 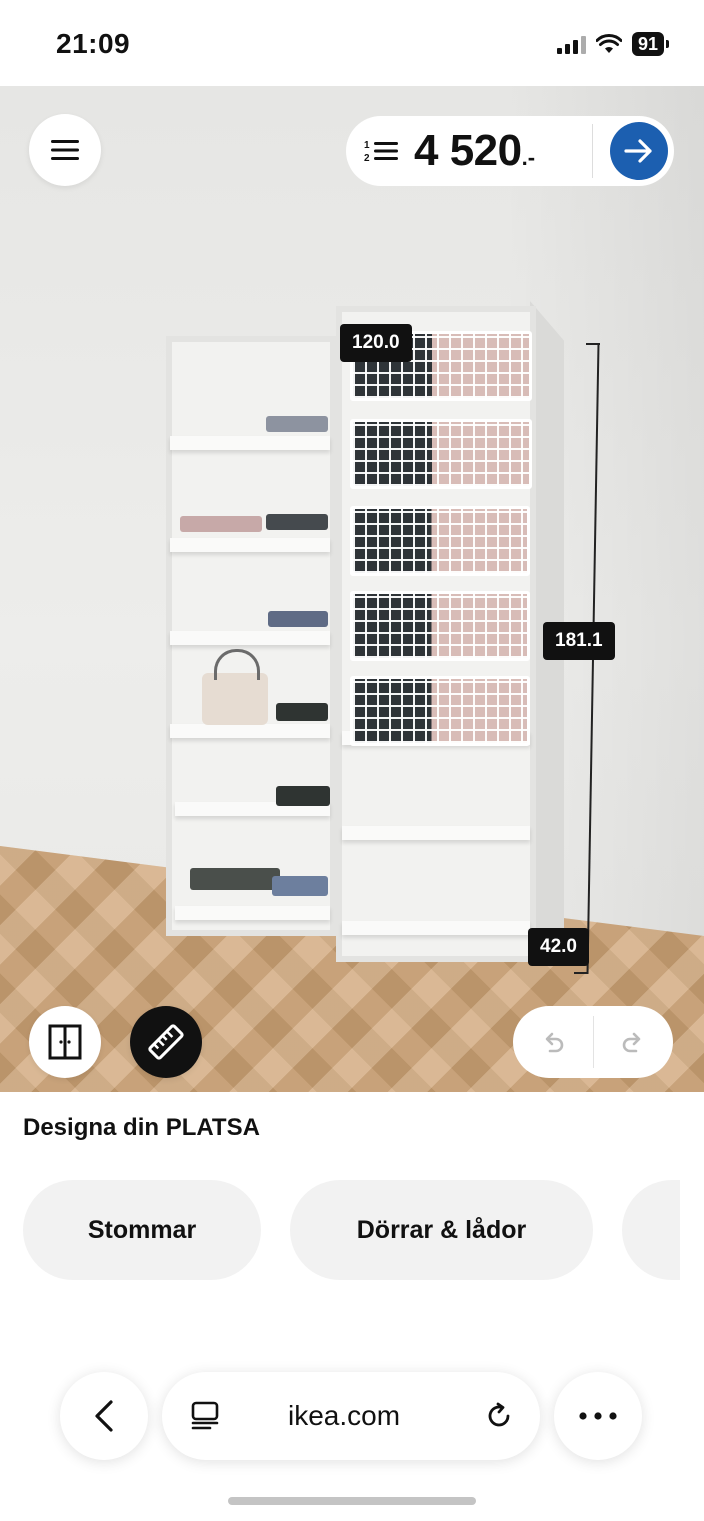 I want to click on double-door-icon, so click(x=65, y=1042).